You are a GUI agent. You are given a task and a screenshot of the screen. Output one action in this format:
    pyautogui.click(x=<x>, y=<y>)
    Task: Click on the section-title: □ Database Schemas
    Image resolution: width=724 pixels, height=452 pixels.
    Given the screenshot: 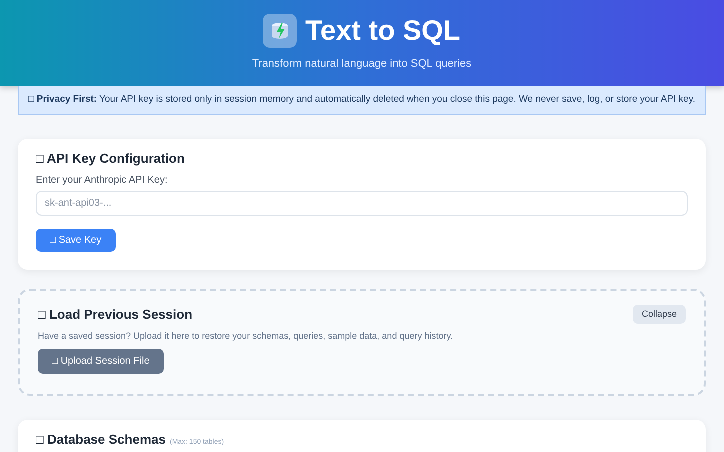 What is the action you would take?
    pyautogui.click(x=101, y=440)
    